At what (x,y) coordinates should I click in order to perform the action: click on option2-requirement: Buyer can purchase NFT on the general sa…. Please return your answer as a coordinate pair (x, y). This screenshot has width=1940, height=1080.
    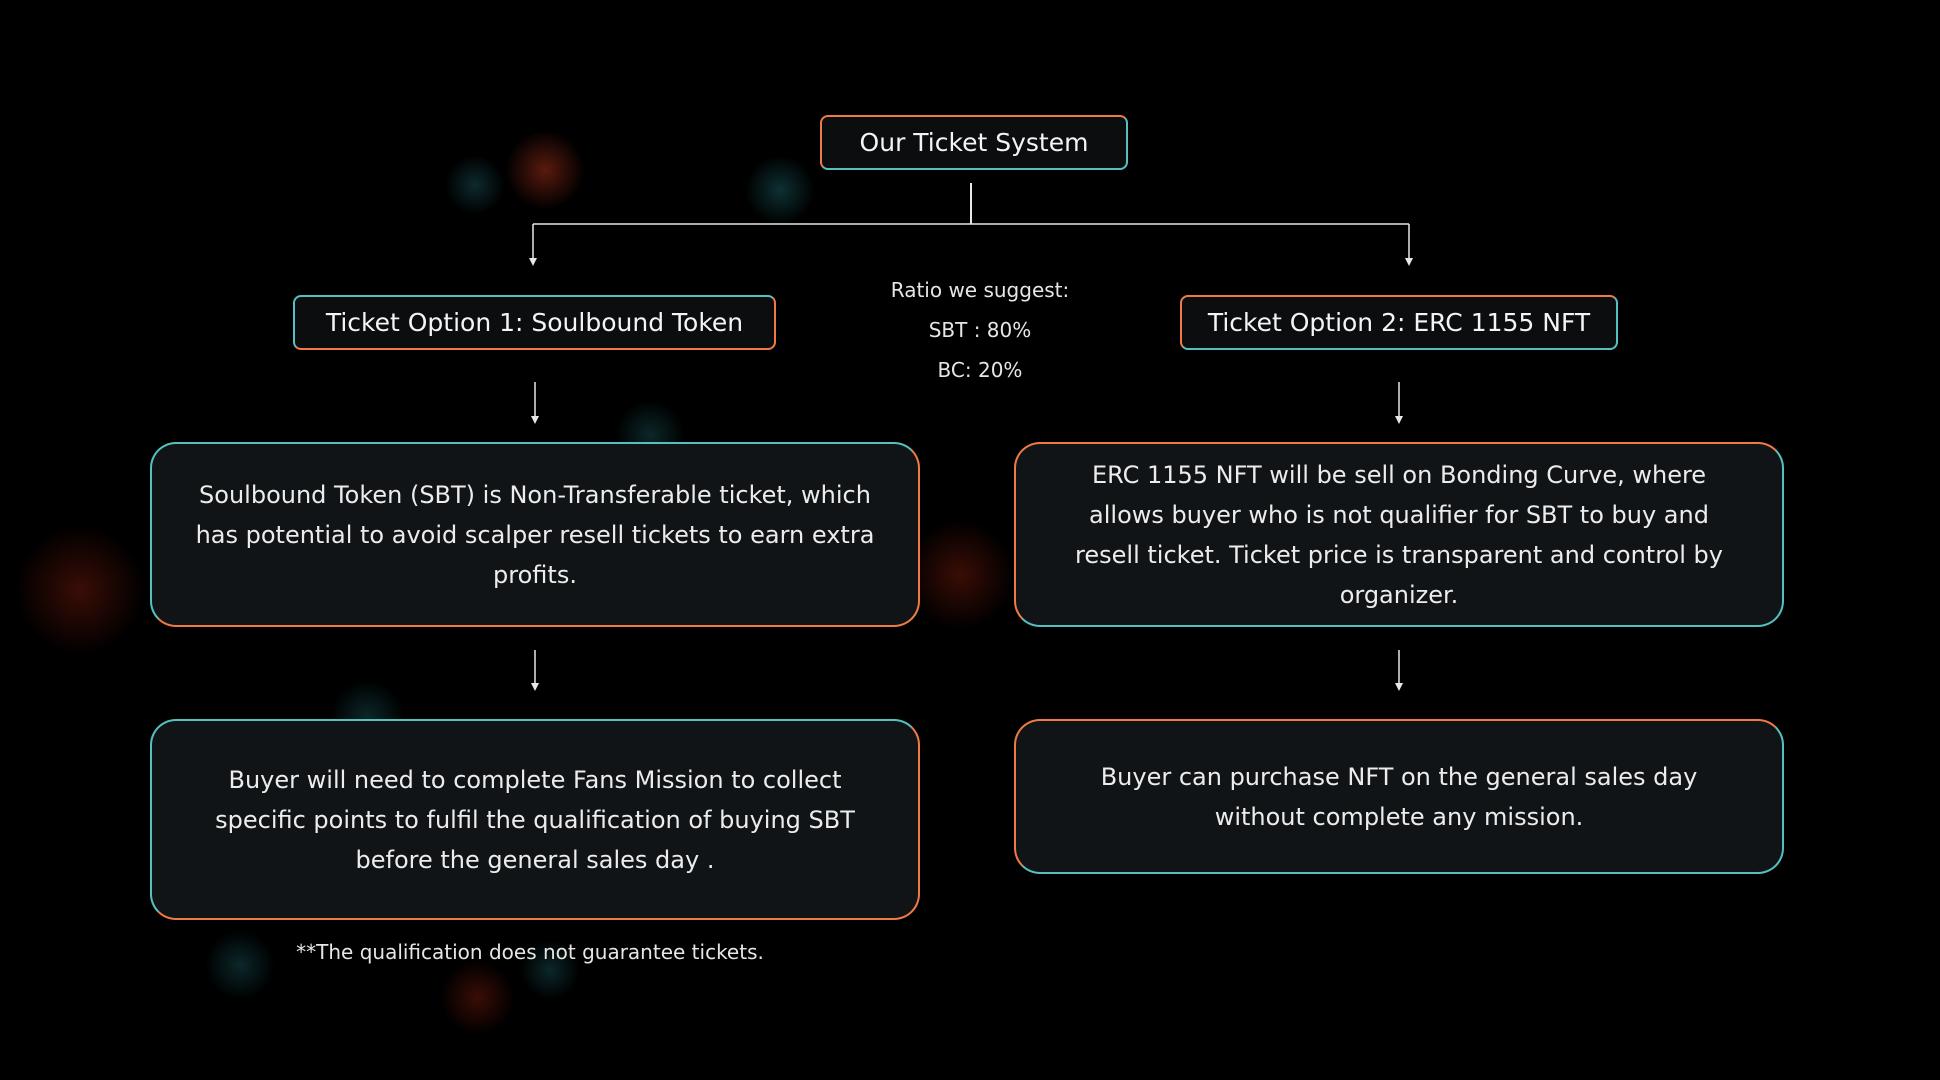
    Looking at the image, I should click on (1399, 796).